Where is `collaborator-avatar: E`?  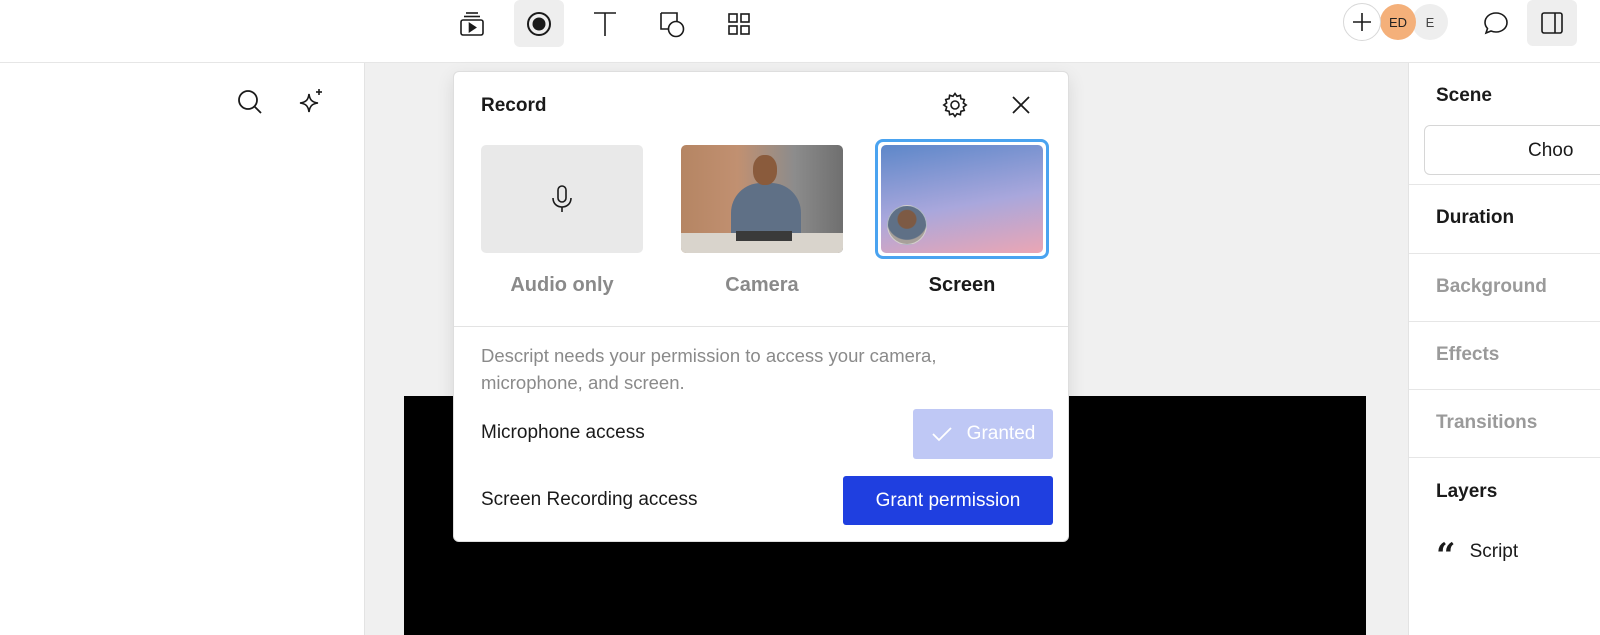
collaborator-avatar: E is located at coordinates (1430, 22).